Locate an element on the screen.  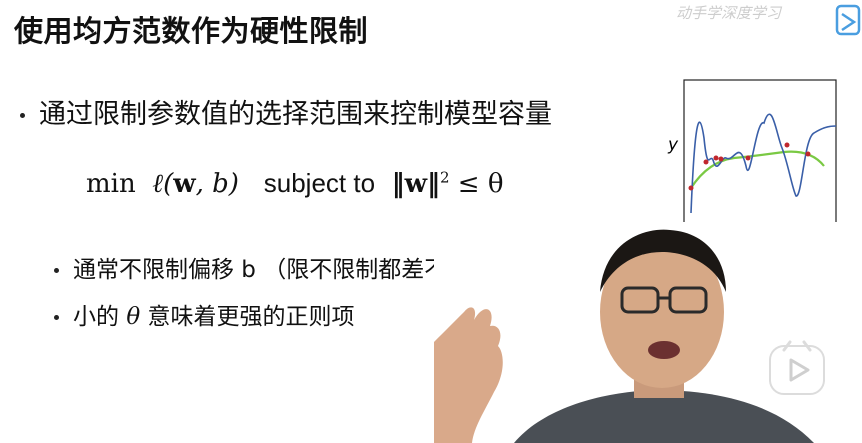
formula-b: , b) is located at coordinates (217, 184).